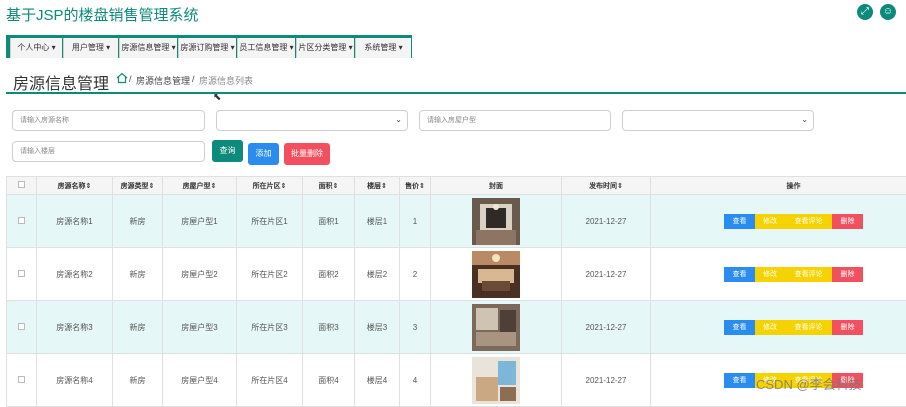  I want to click on select-all-checkbox, so click(22, 186).